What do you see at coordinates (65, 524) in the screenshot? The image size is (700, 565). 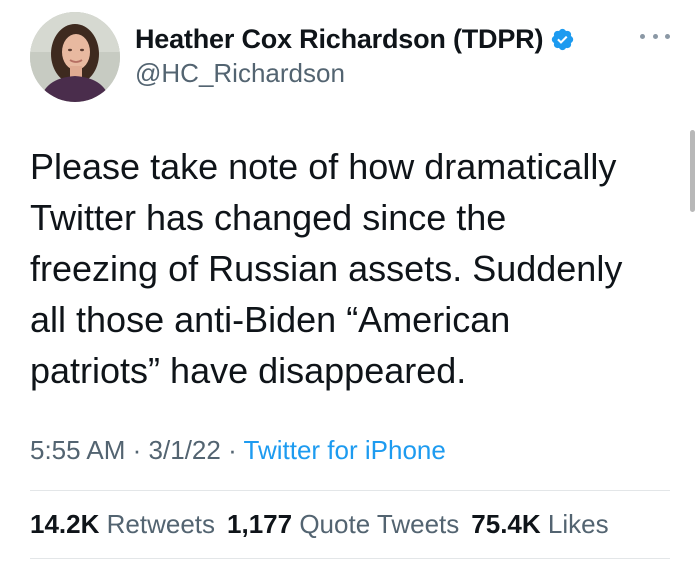 I see `retweets-count: 14.2K` at bounding box center [65, 524].